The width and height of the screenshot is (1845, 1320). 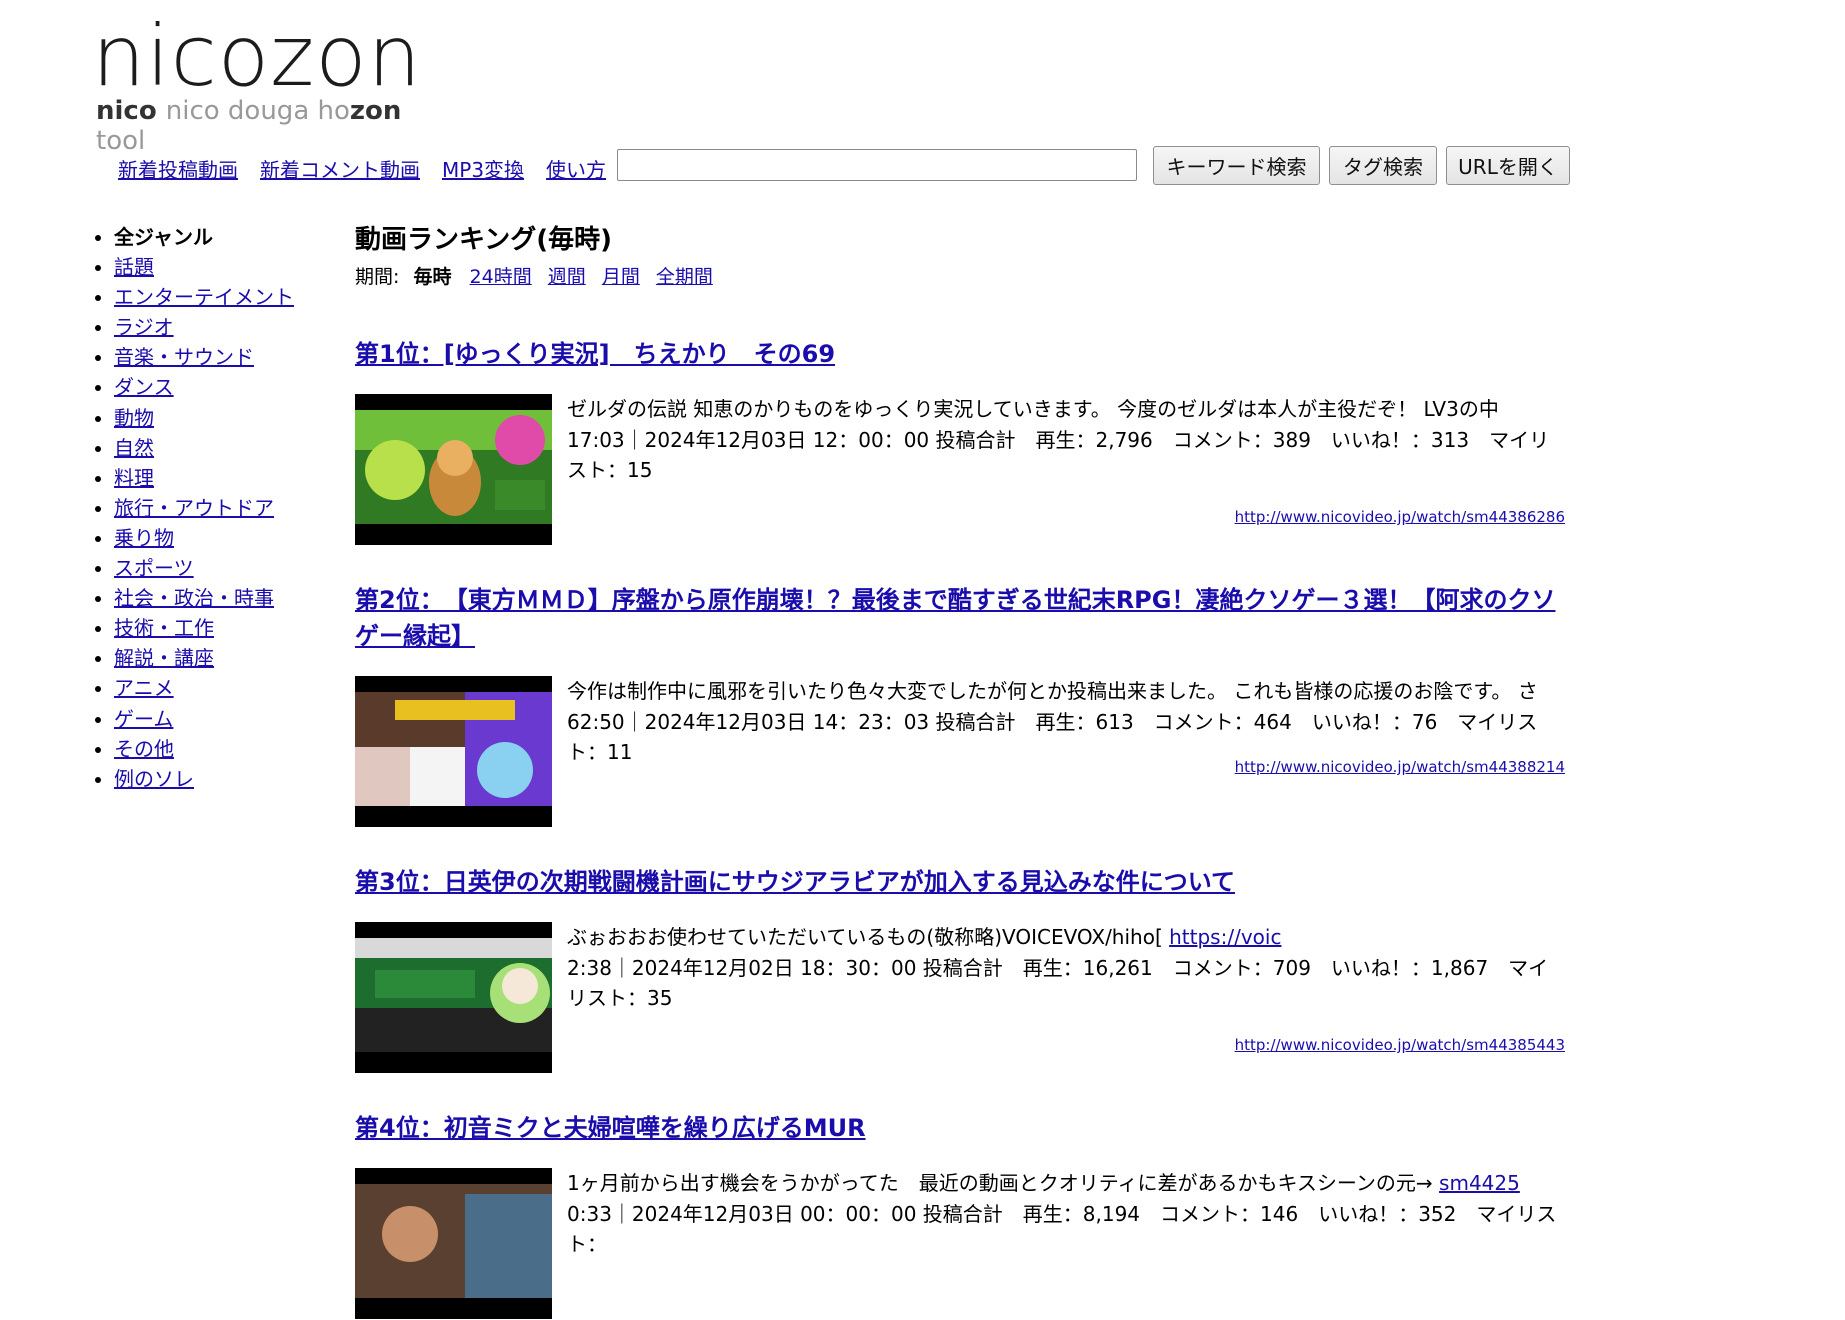 What do you see at coordinates (377, 277) in the screenshot?
I see `period-label: 期間:` at bounding box center [377, 277].